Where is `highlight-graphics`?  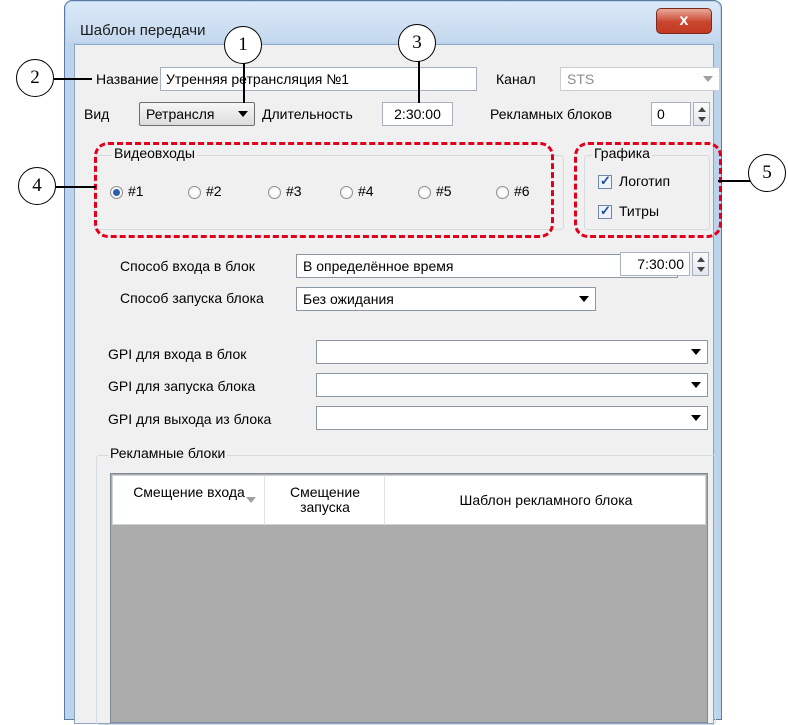
highlight-graphics is located at coordinates (648, 190).